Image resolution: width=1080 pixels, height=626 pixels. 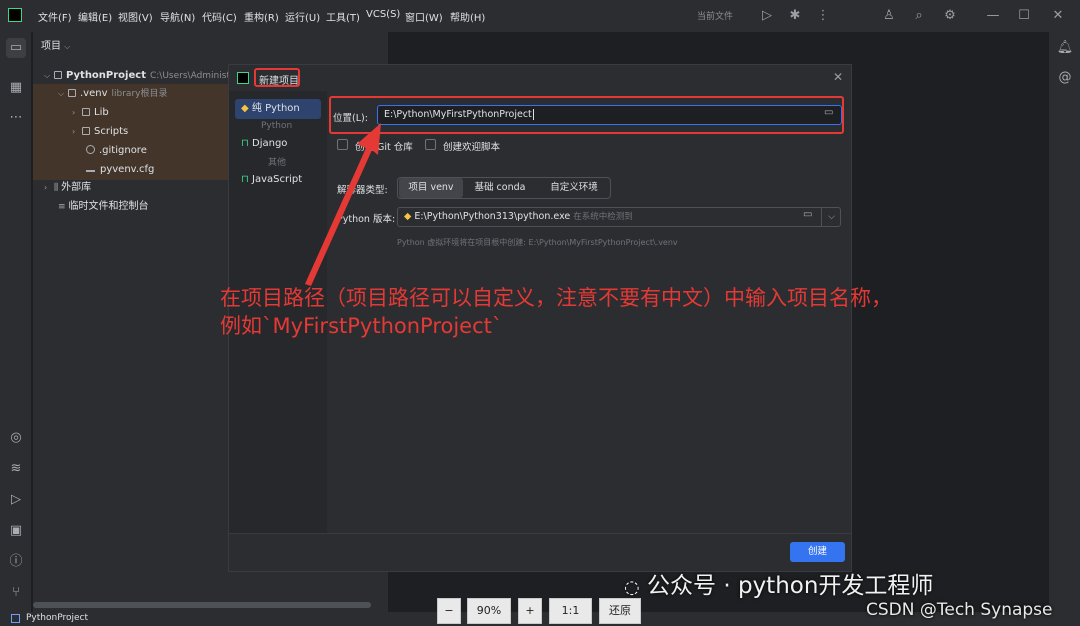 I want to click on zoom-out-button: −, so click(x=449, y=611).